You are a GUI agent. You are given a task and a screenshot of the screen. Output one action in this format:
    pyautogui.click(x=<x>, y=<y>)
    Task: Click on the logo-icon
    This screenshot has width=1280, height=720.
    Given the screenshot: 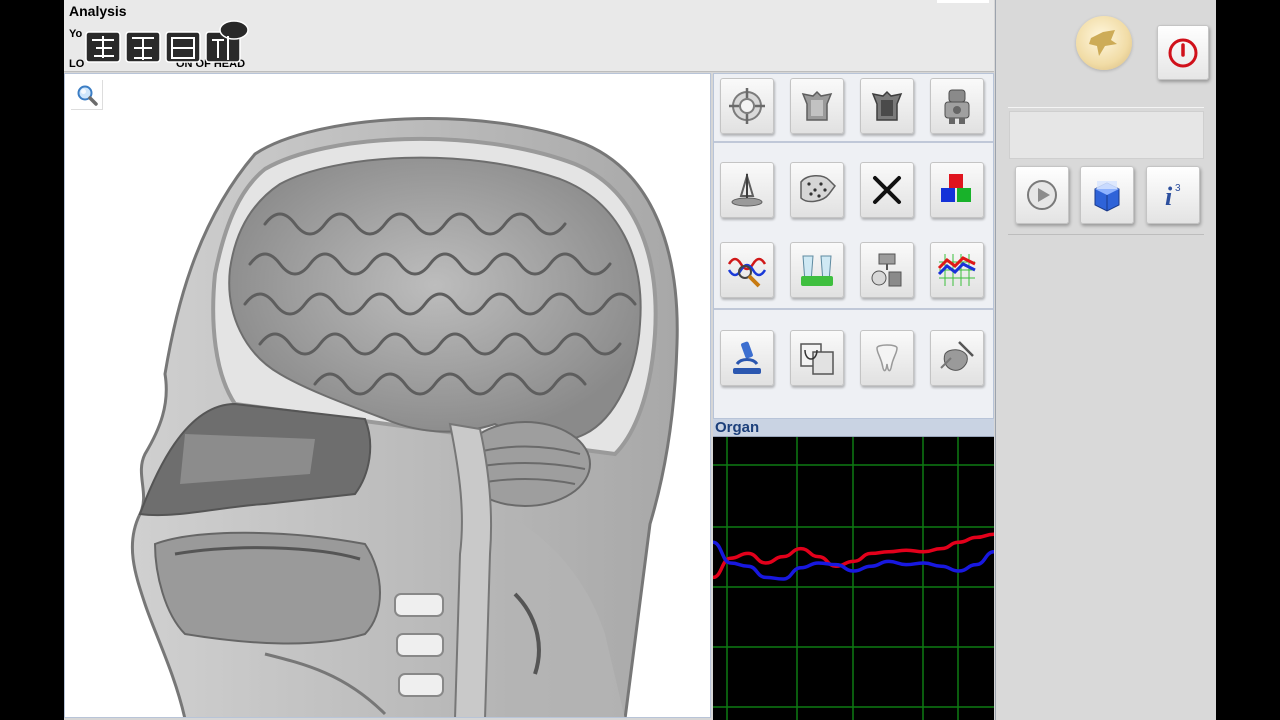 What is the action you would take?
    pyautogui.click(x=1103, y=43)
    